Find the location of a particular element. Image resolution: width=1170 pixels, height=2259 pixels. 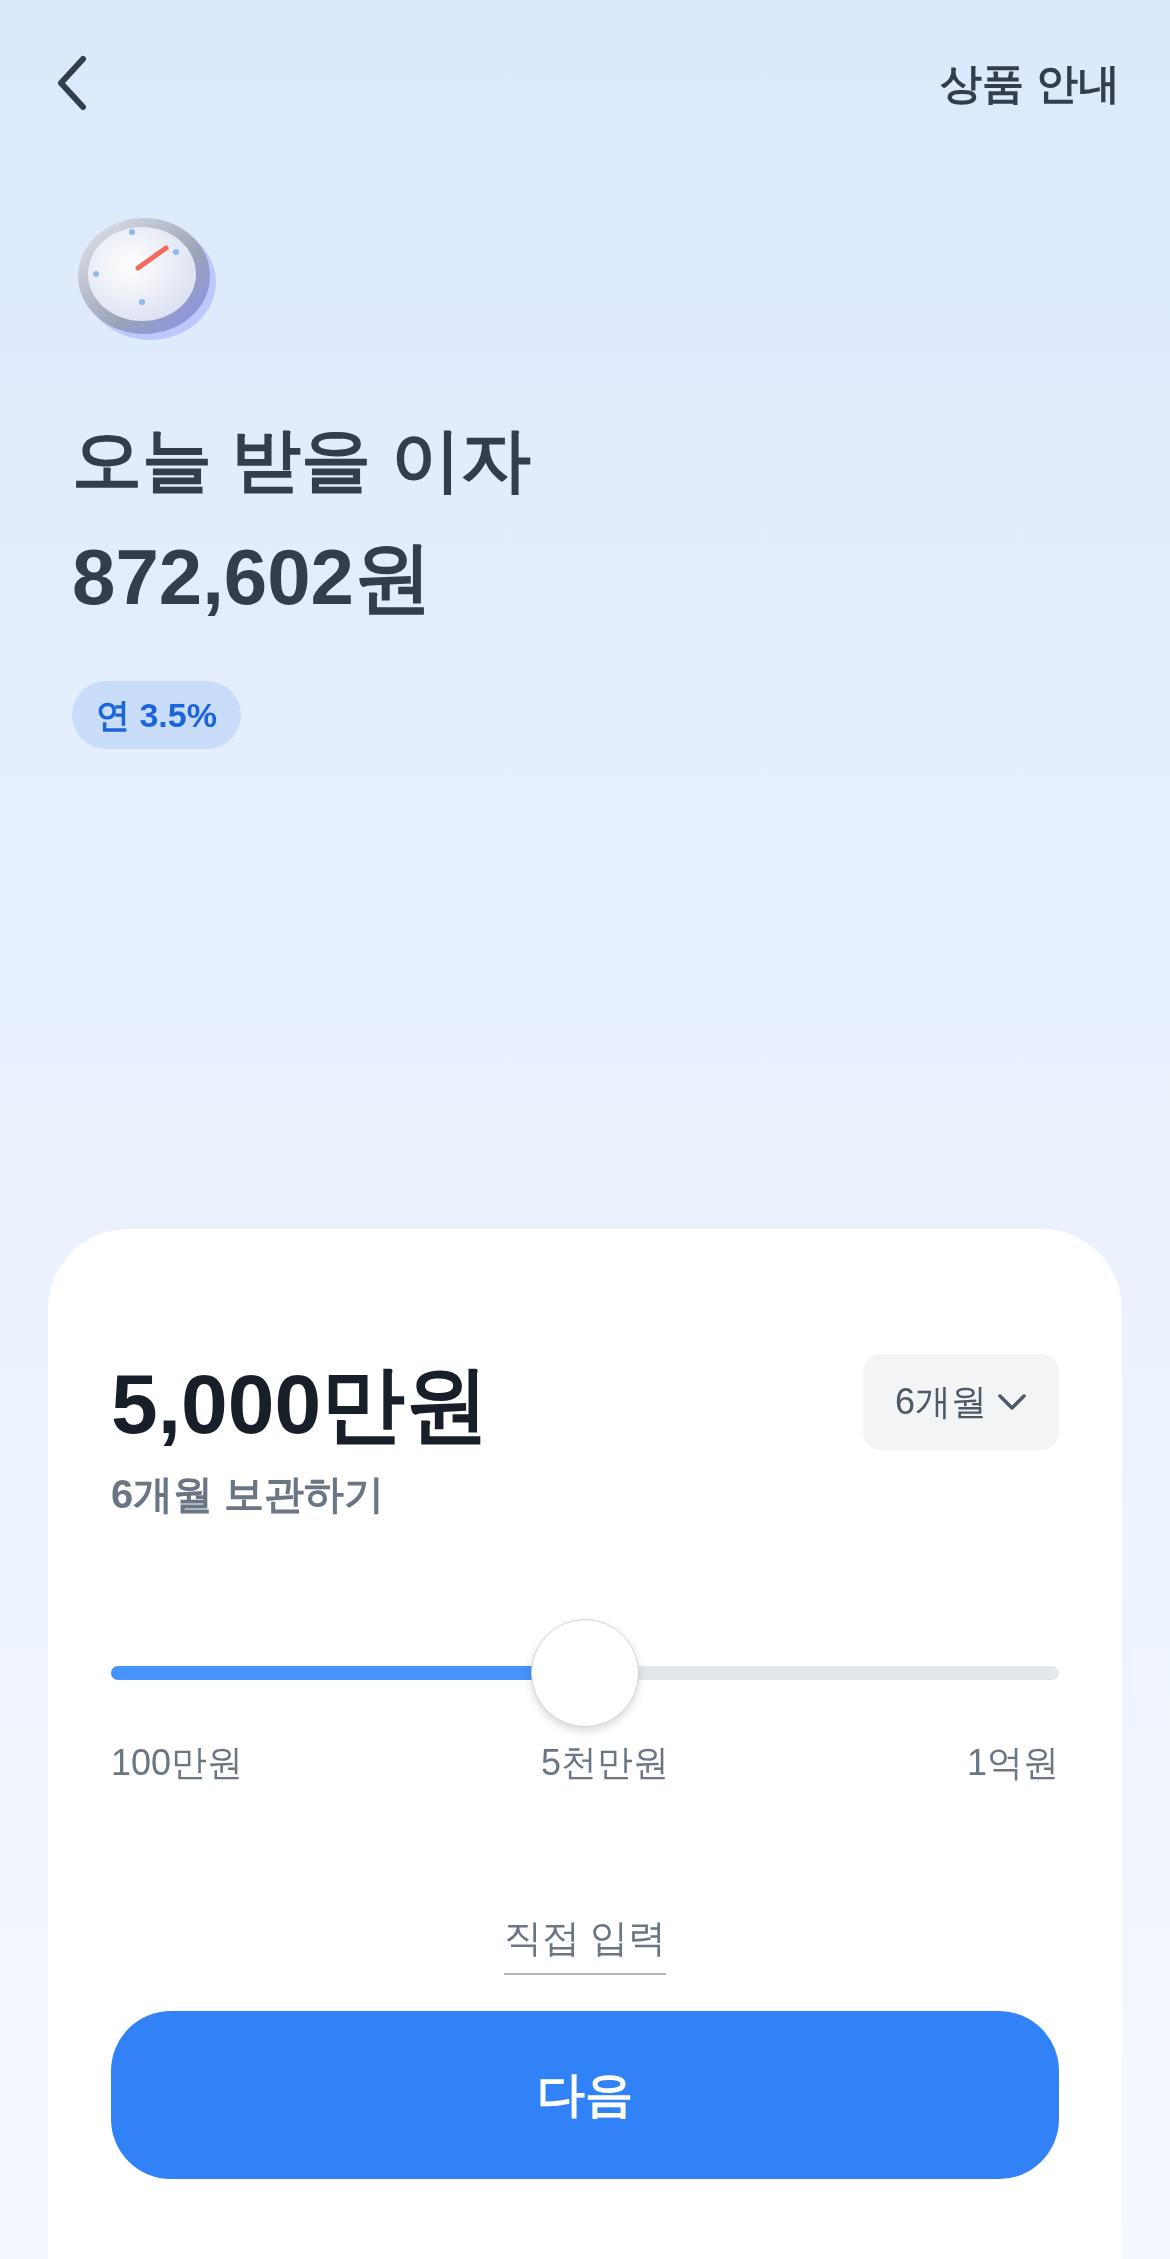

interest-amount: 872,602원 is located at coordinates (252, 577).